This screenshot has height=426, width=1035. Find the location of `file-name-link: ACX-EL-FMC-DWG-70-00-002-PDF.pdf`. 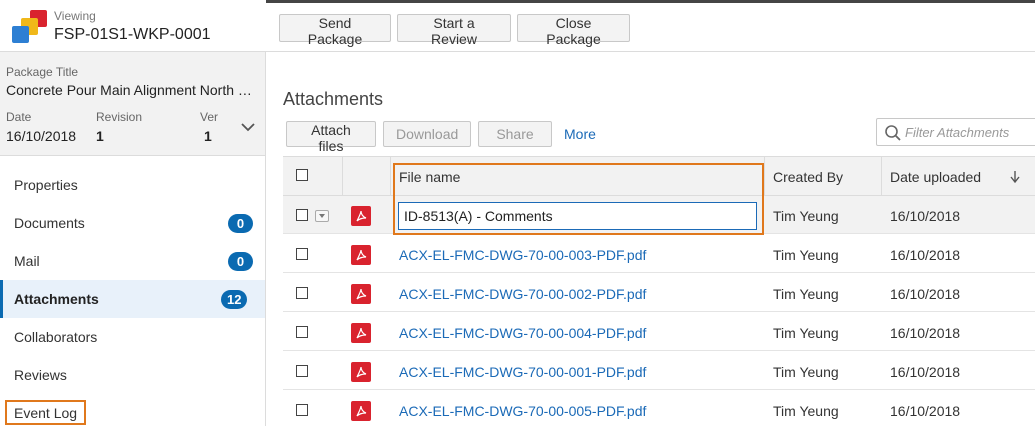

file-name-link: ACX-EL-FMC-DWG-70-00-002-PDF.pdf is located at coordinates (522, 294).